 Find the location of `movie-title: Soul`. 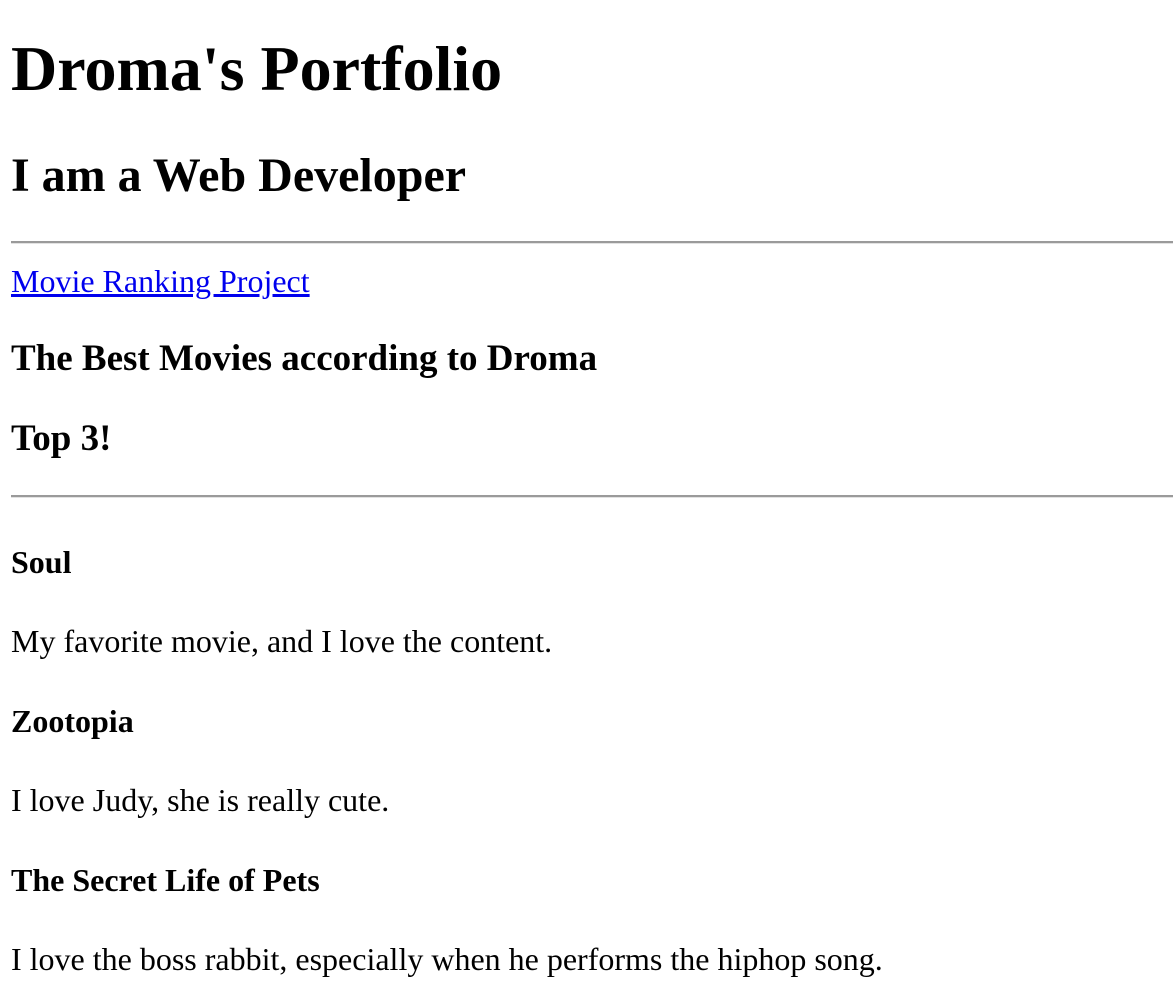

movie-title: Soul is located at coordinates (41, 562).